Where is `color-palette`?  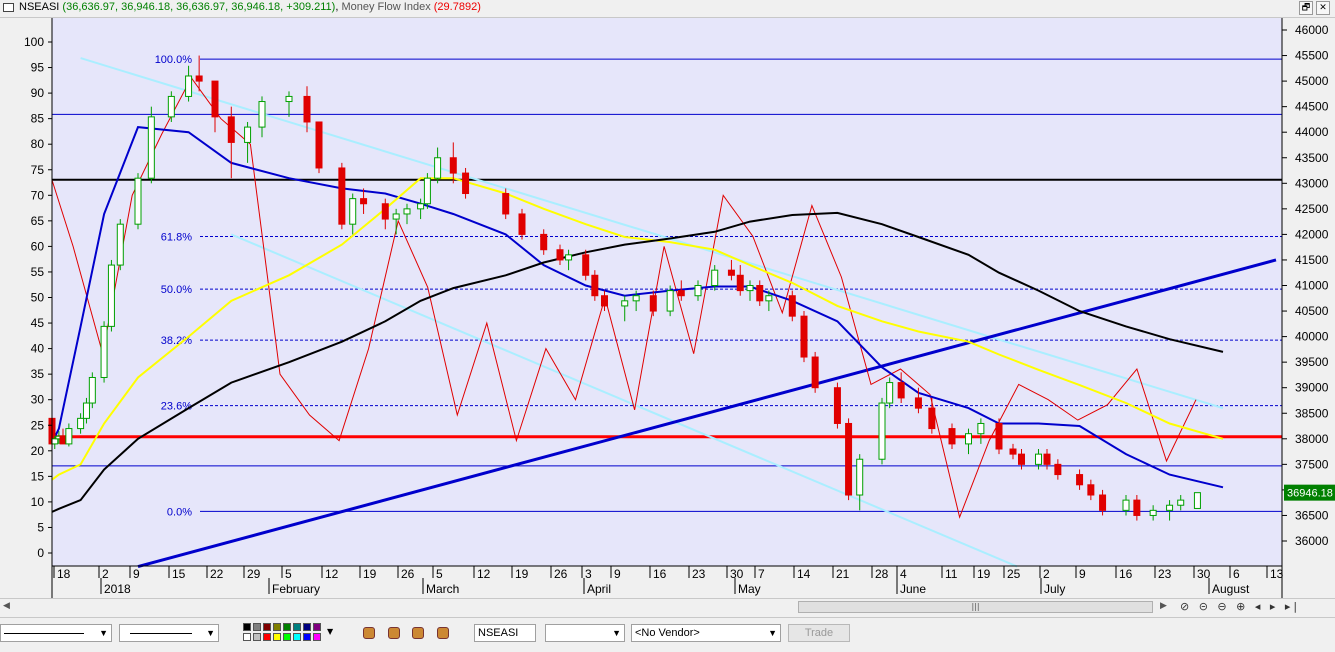
color-palette is located at coordinates (283, 633).